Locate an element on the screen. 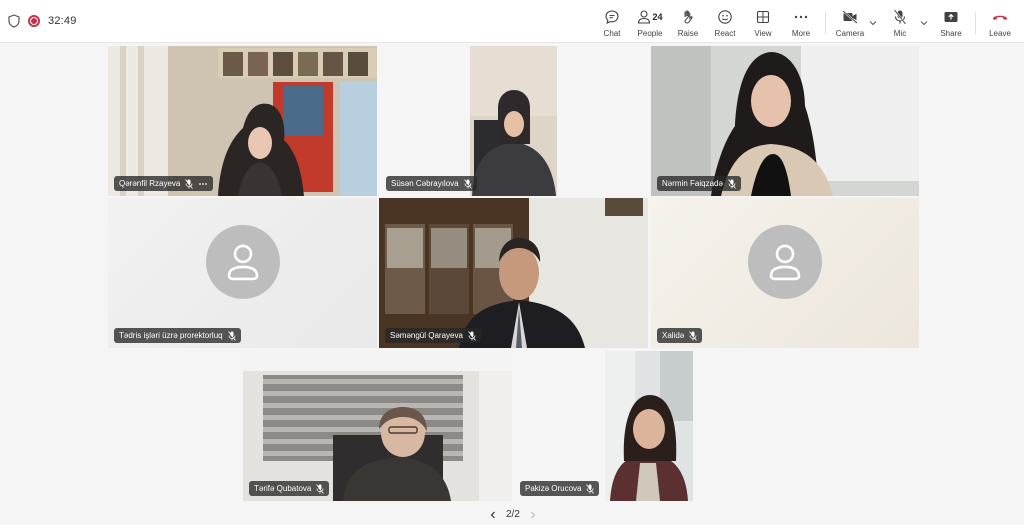  react-button: React is located at coordinates (725, 23).